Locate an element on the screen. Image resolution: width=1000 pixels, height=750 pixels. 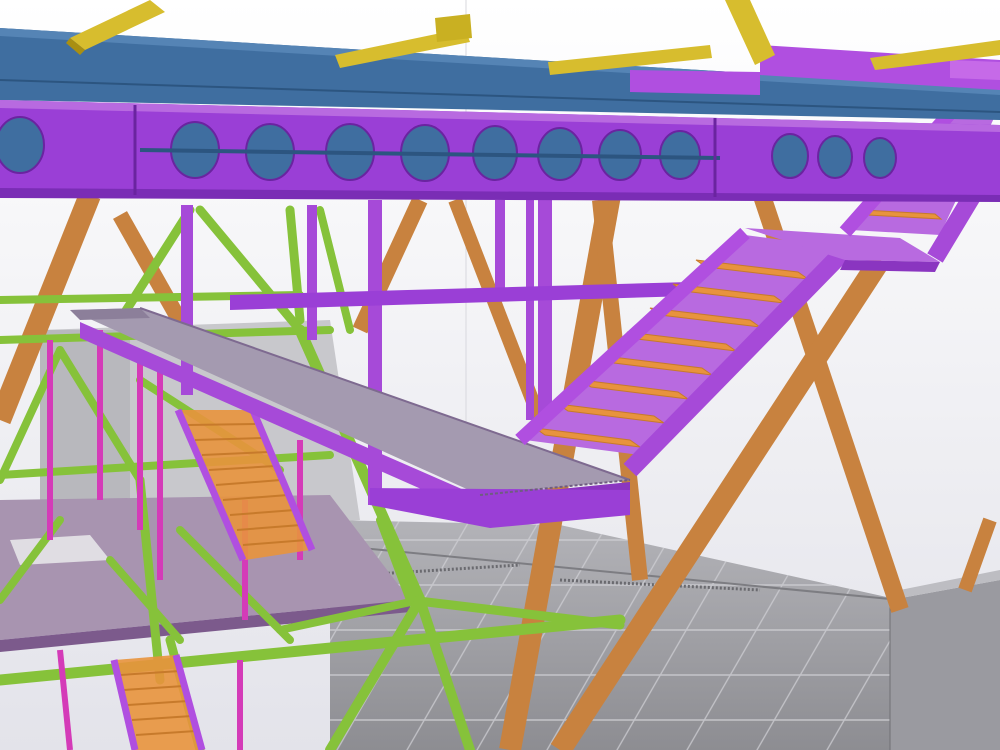
concrete-pier is located at coordinates (944, 660).